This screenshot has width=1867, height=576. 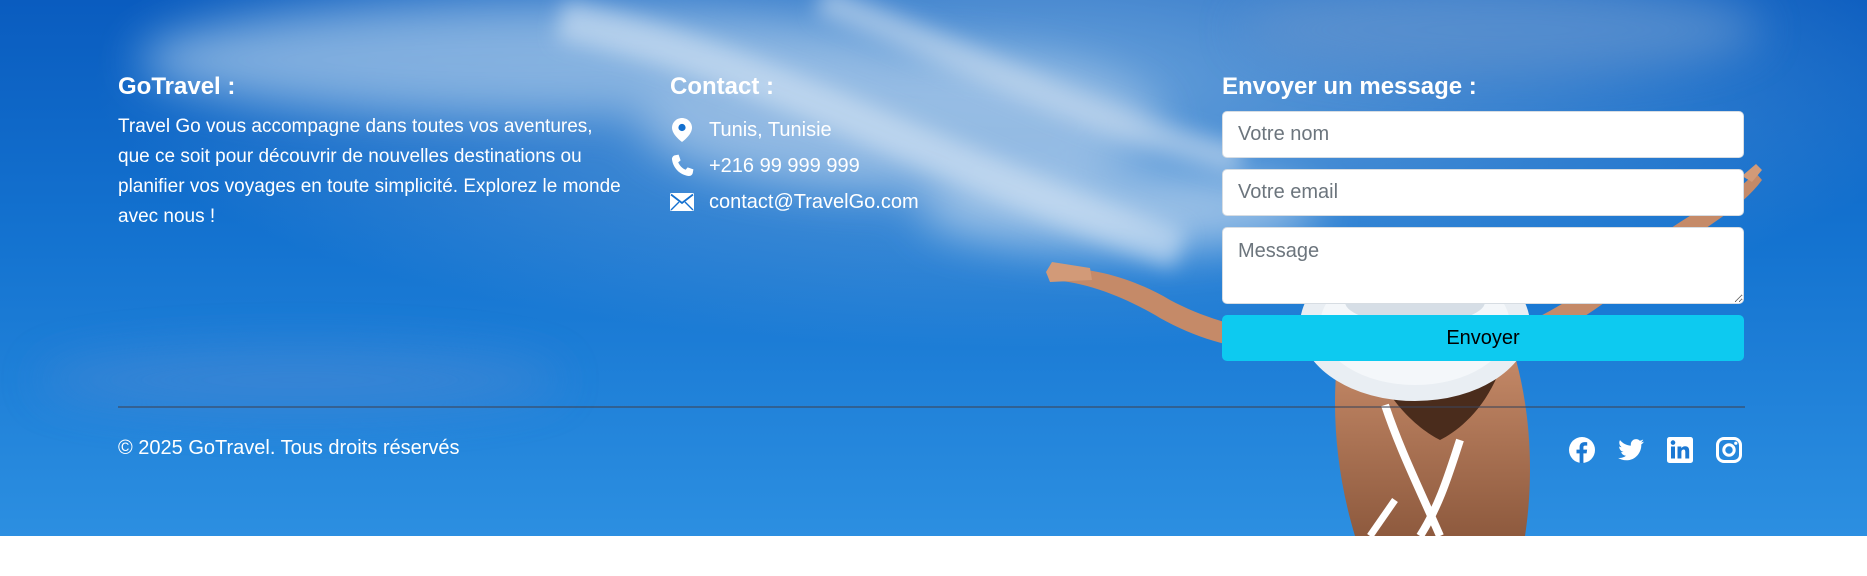 What do you see at coordinates (770, 129) in the screenshot?
I see `contact-address-text: Tunis, Tunisie` at bounding box center [770, 129].